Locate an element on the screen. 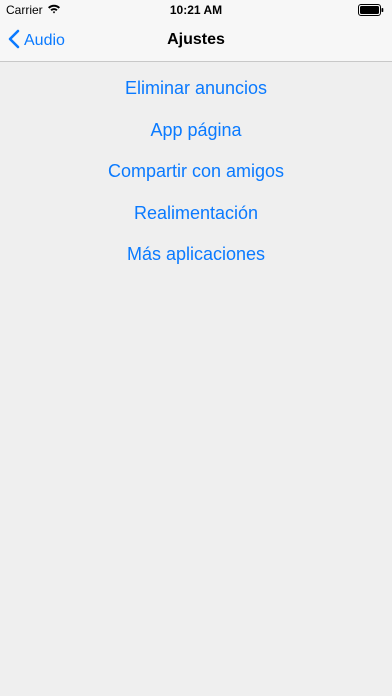 Image resolution: width=392 pixels, height=696 pixels. battery-icon is located at coordinates (371, 11).